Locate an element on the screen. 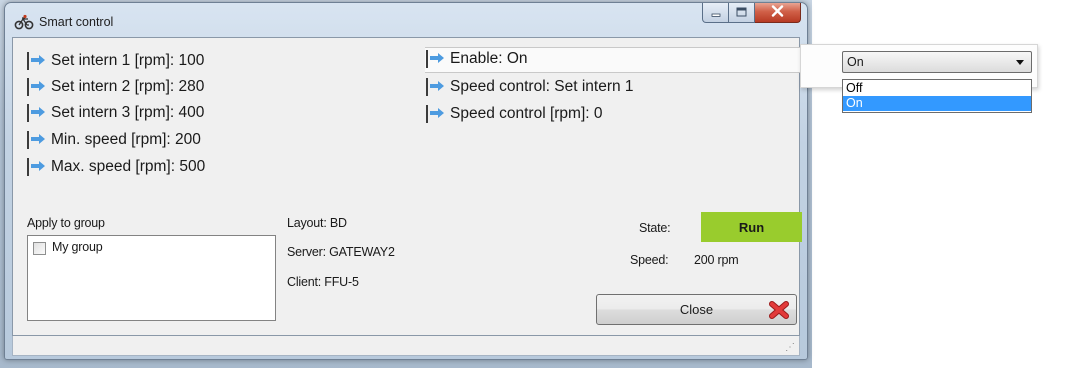  server-info: Server: GATEWAY2 is located at coordinates (341, 252).